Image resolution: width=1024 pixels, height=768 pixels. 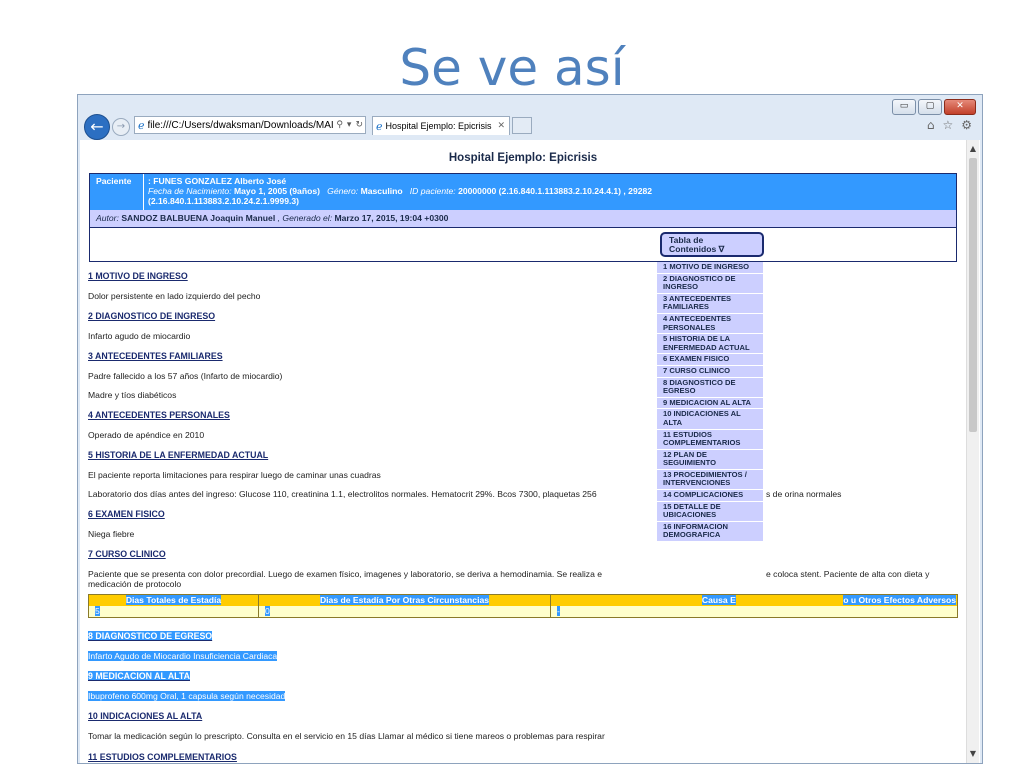 What do you see at coordinates (710, 511) in the screenshot?
I see `toc-item-15: 15 DETALLE DE UBICACIONES` at bounding box center [710, 511].